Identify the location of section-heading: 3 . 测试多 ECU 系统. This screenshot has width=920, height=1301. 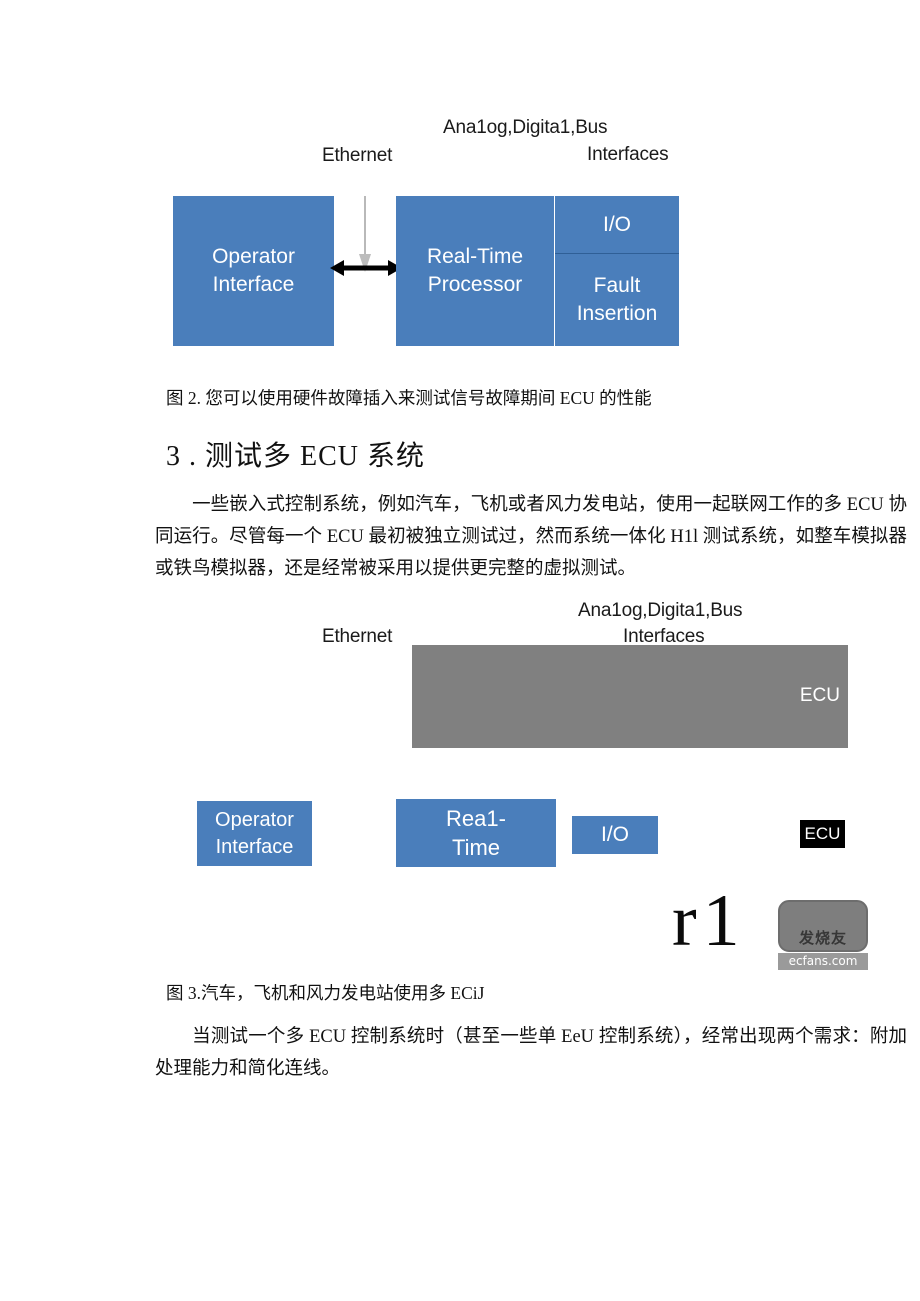
(296, 456).